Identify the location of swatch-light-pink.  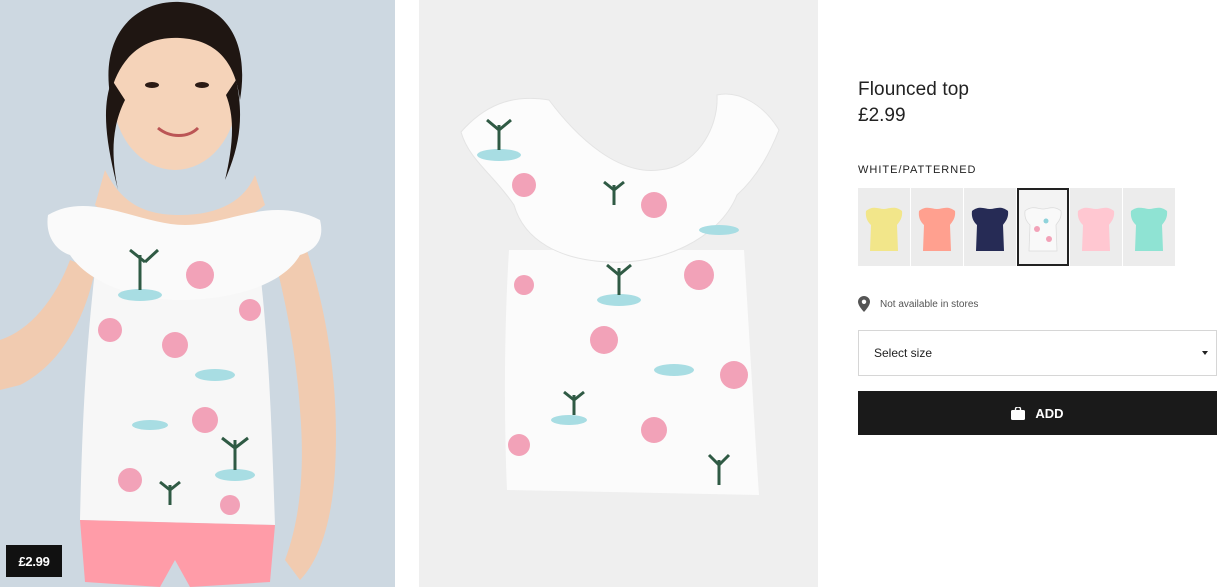
(1096, 227).